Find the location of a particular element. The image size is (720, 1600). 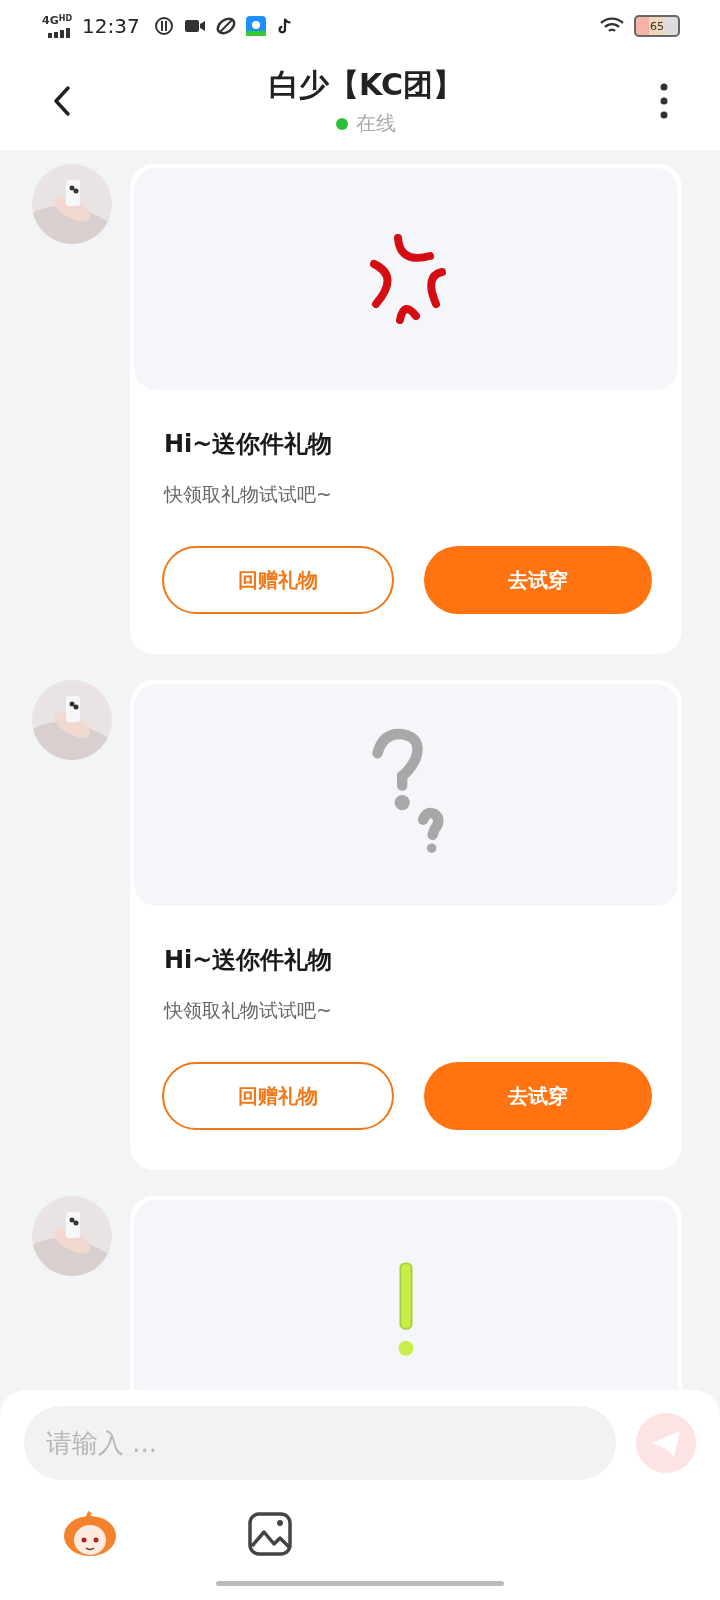

notification-icon is located at coordinates (163, 26).